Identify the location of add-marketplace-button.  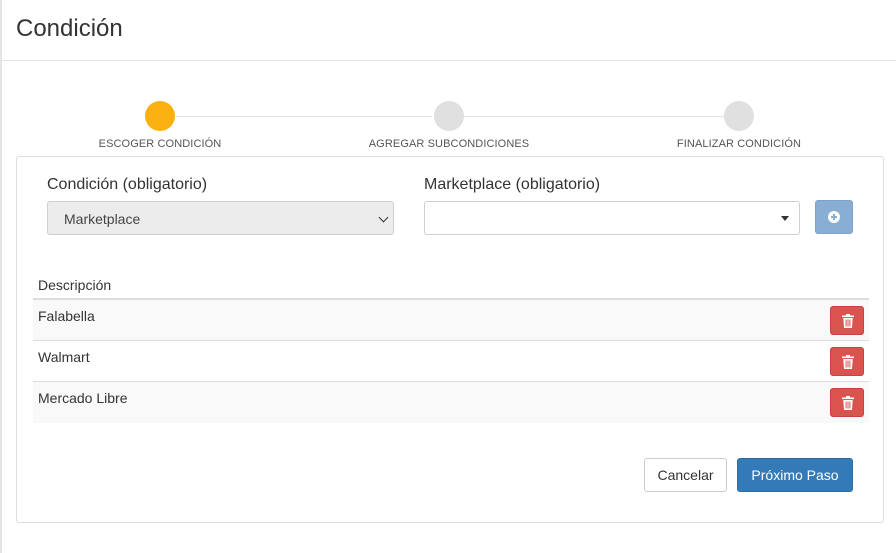
(834, 217).